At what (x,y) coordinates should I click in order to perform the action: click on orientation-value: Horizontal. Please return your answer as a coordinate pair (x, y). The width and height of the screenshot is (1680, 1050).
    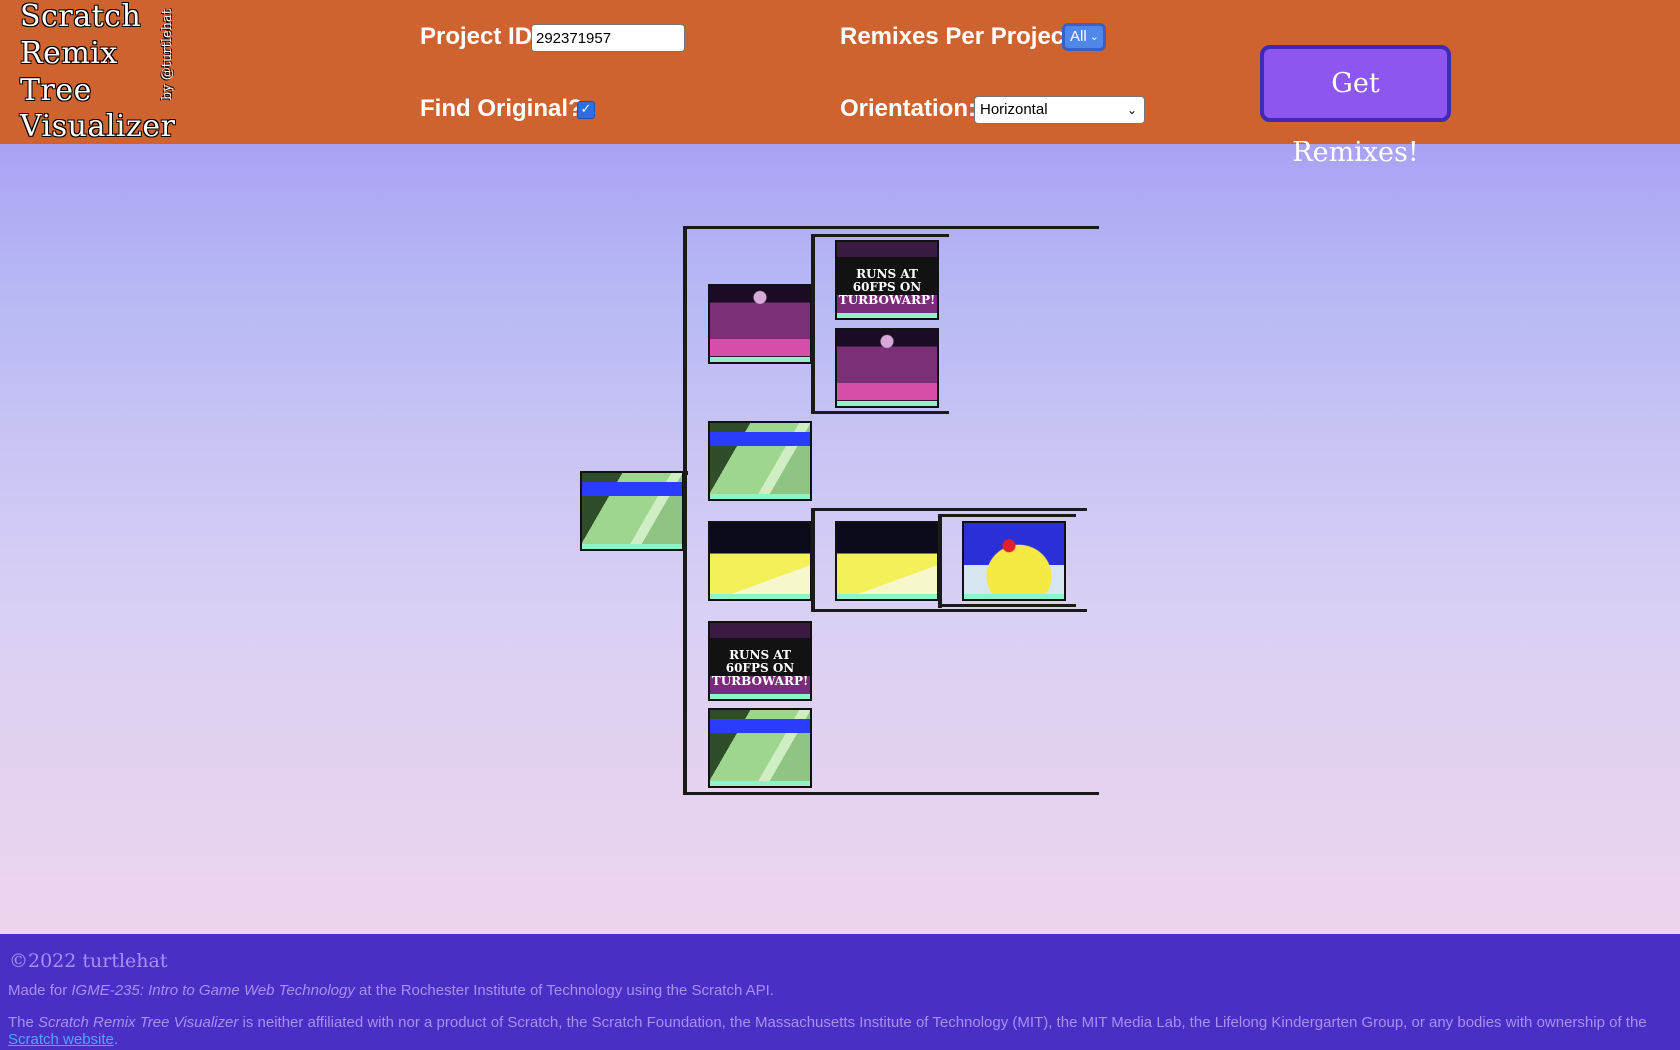
    Looking at the image, I should click on (1014, 109).